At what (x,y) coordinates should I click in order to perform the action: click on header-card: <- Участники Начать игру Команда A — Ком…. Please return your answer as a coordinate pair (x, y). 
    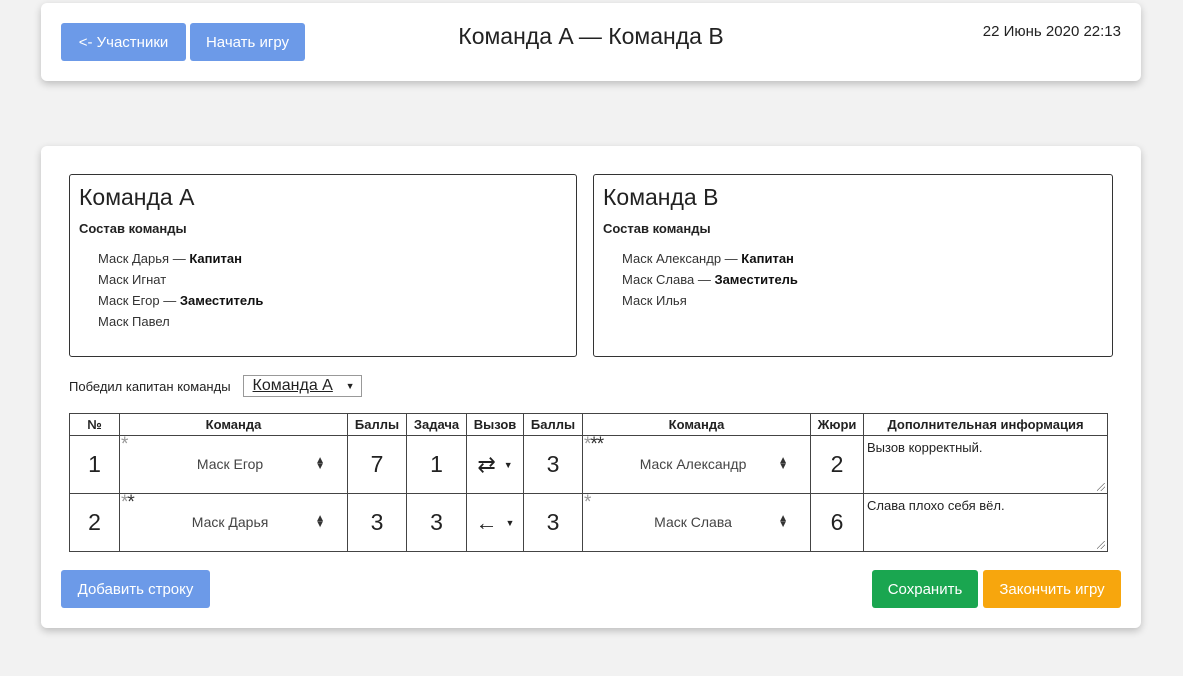
    Looking at the image, I should click on (591, 42).